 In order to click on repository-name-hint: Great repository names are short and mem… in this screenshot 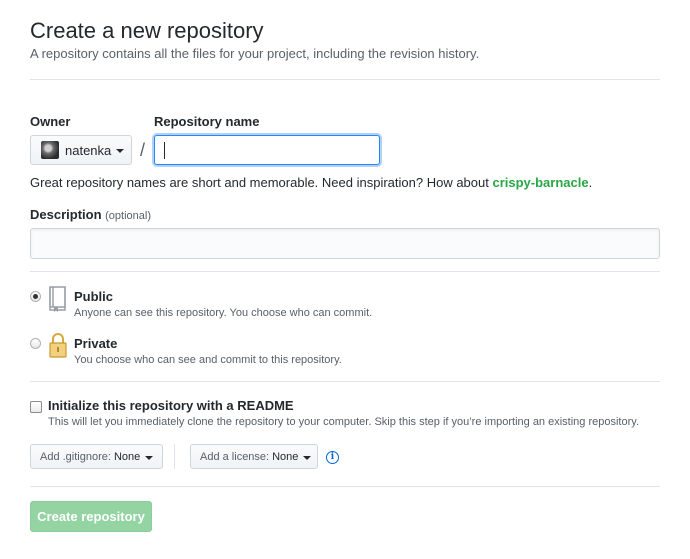, I will do `click(311, 182)`.